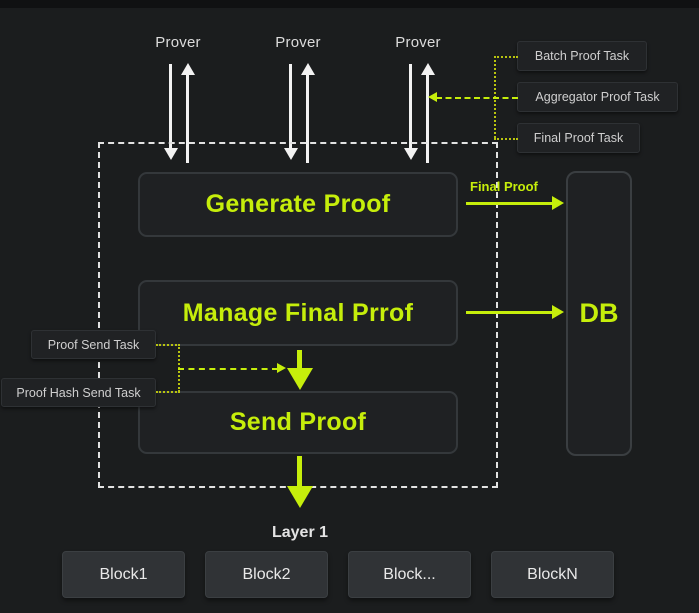 This screenshot has height=613, width=699. What do you see at coordinates (504, 186) in the screenshot?
I see `edge-label-final-proof: Final Proof` at bounding box center [504, 186].